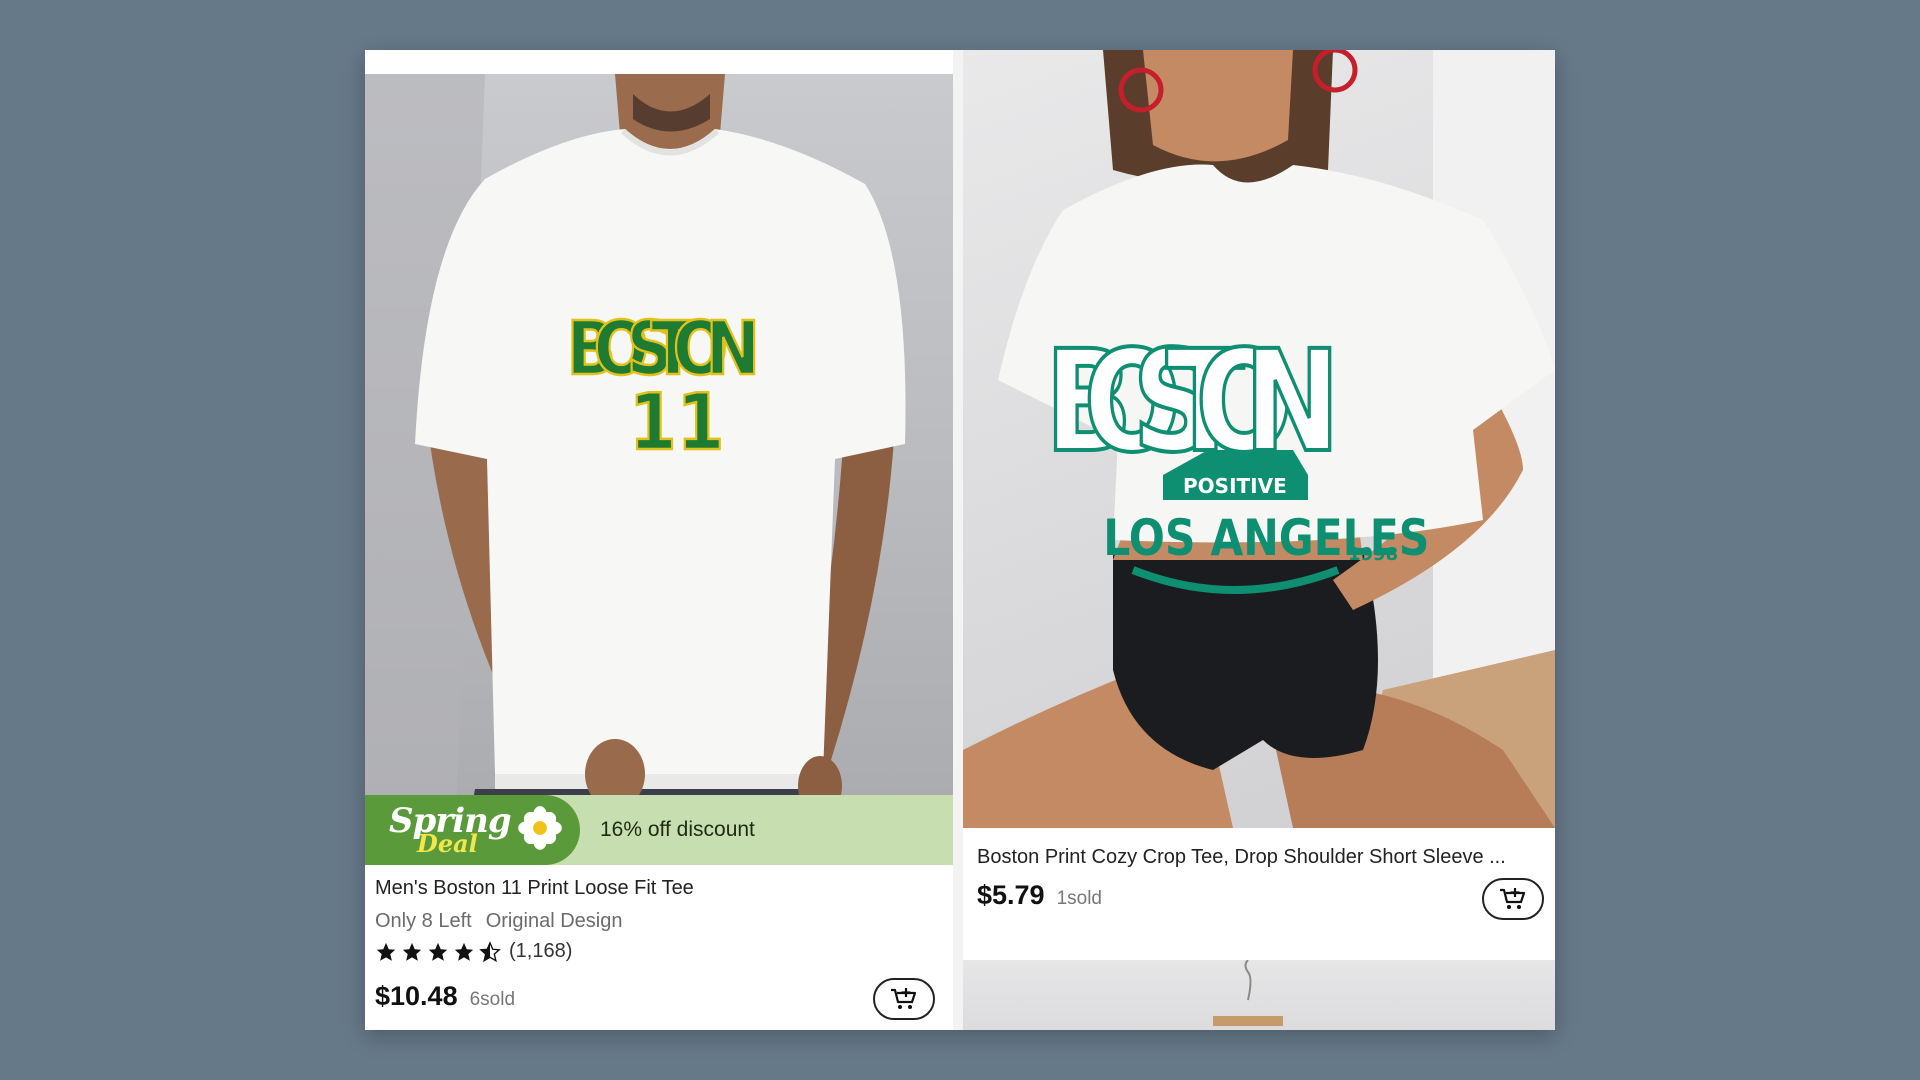  What do you see at coordinates (1079, 898) in the screenshot?
I see `sold-count: 1sold` at bounding box center [1079, 898].